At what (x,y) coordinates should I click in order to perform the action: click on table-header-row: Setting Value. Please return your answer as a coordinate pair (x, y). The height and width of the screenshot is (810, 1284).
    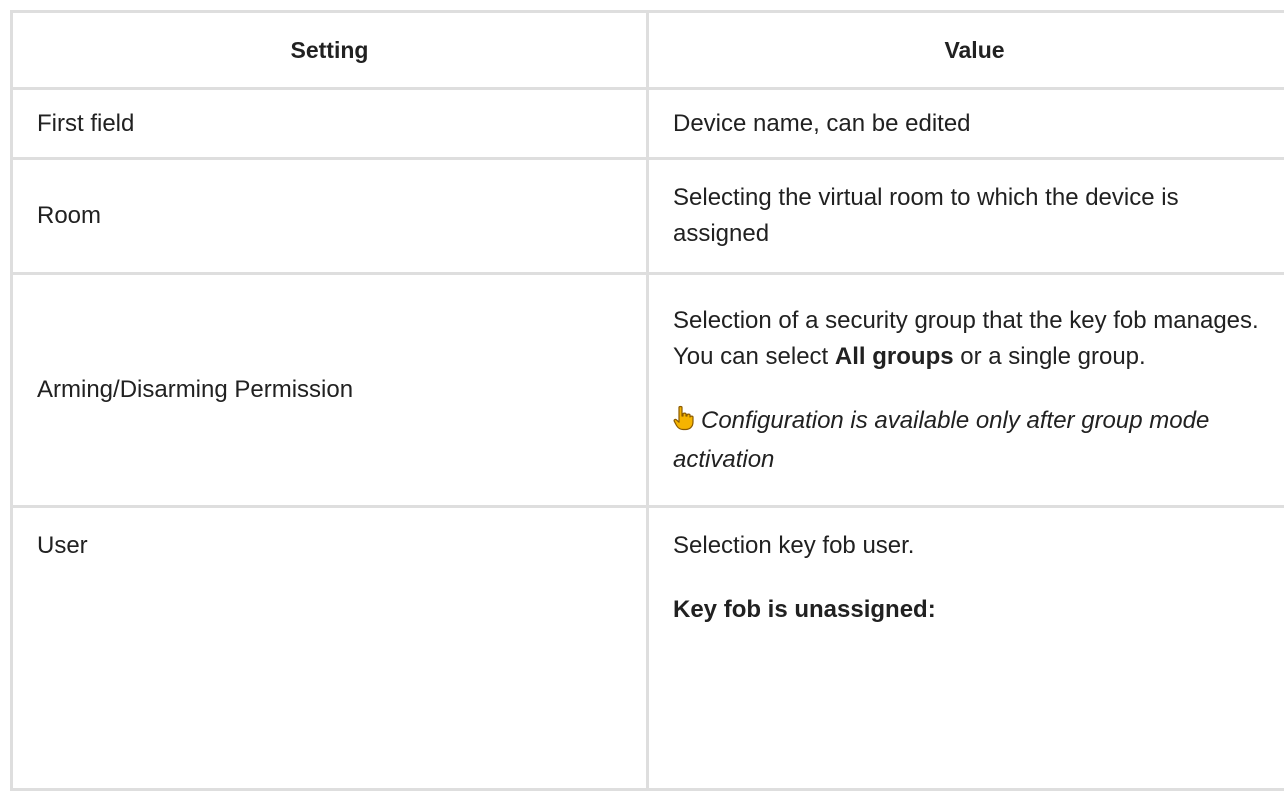
    Looking at the image, I should click on (647, 50).